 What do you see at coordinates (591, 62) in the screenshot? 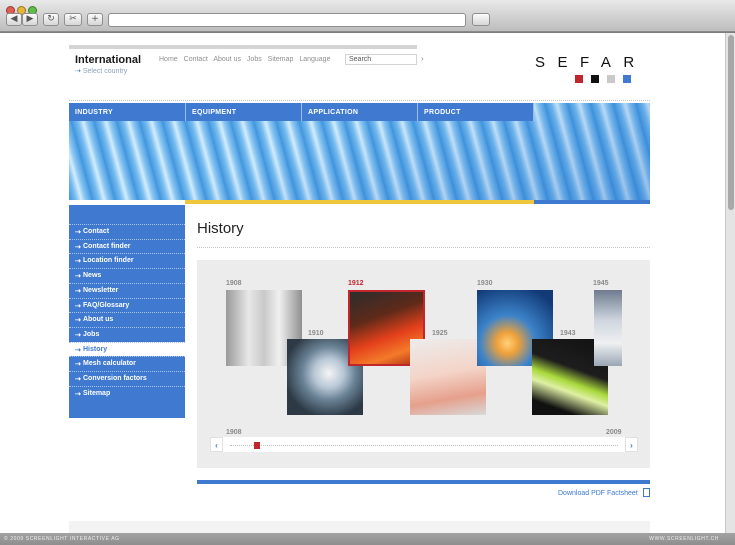
I see `sefar-logo: SEFAR` at bounding box center [591, 62].